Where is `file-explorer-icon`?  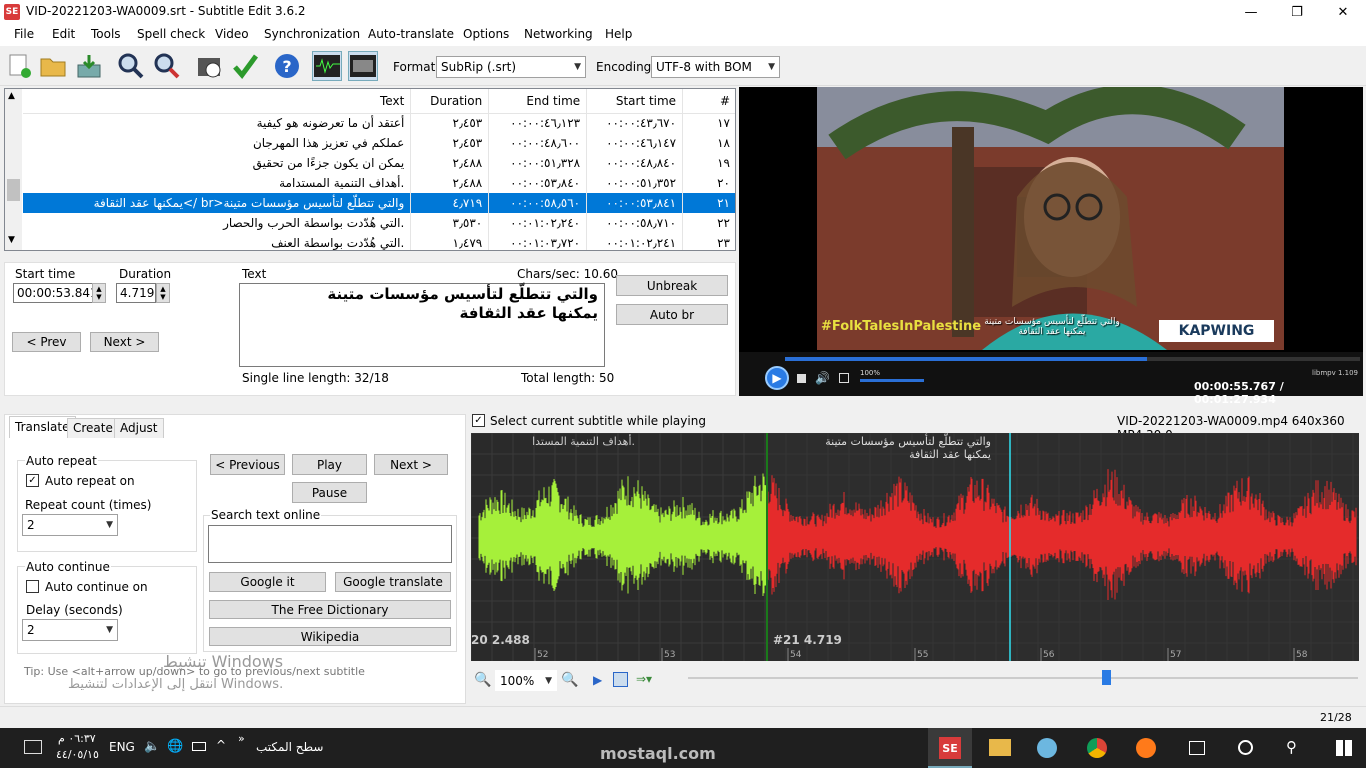 file-explorer-icon is located at coordinates (1000, 747).